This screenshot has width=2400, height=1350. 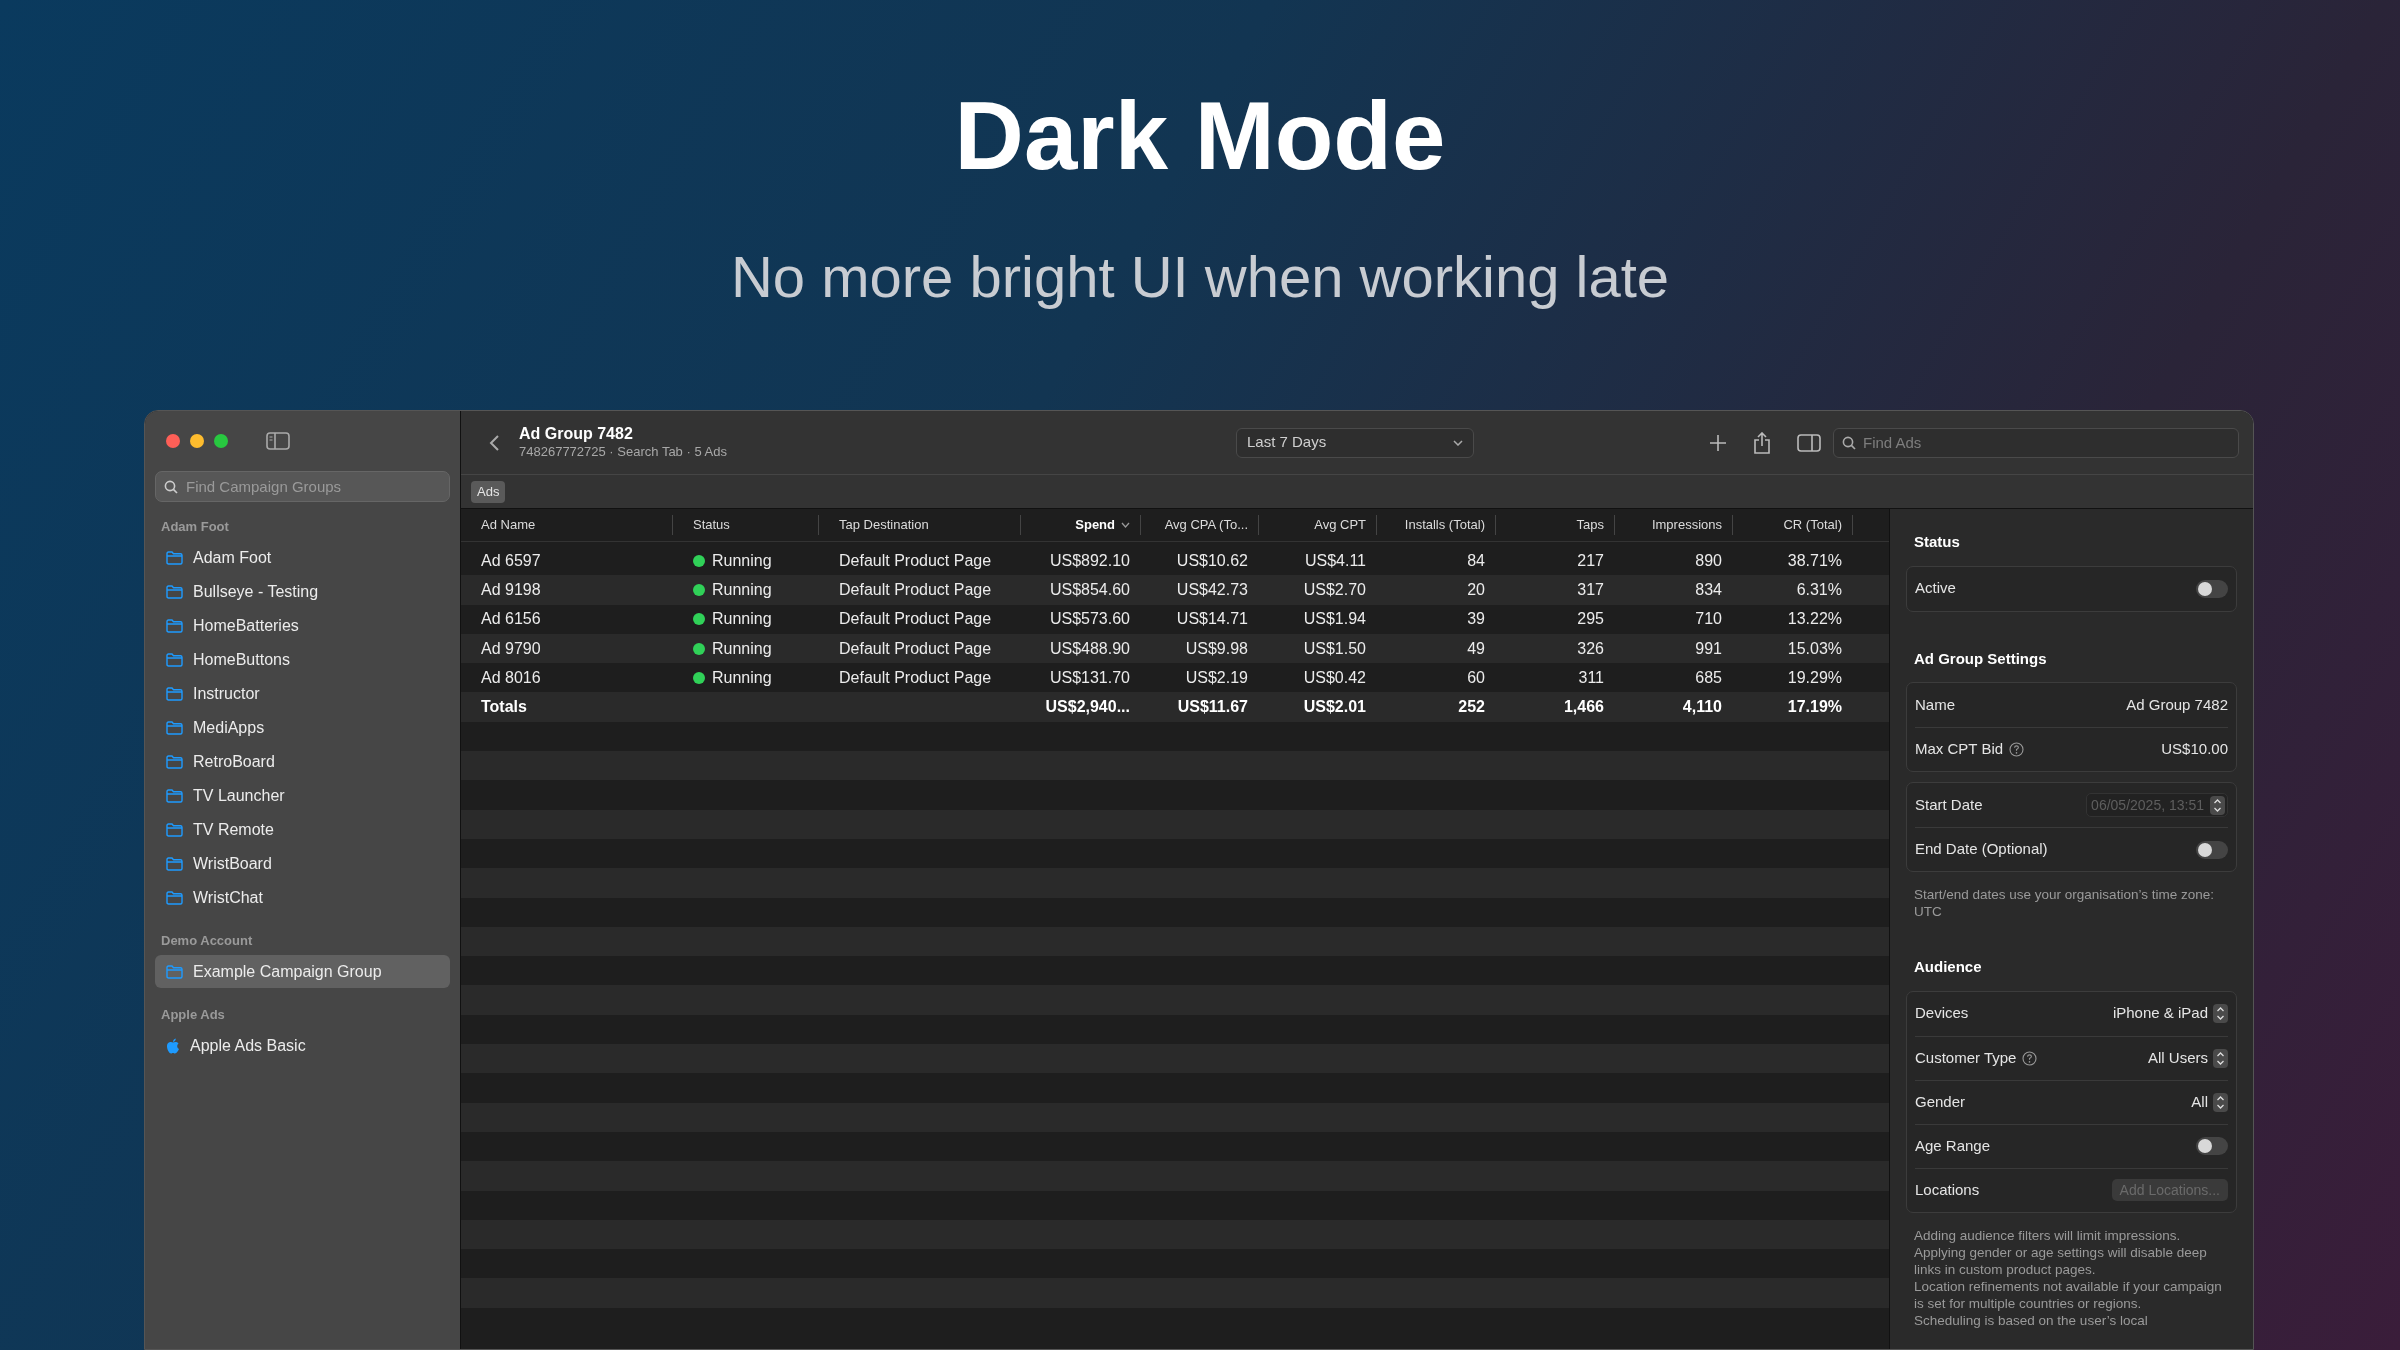 I want to click on column-header: Ad Name, so click(x=567, y=525).